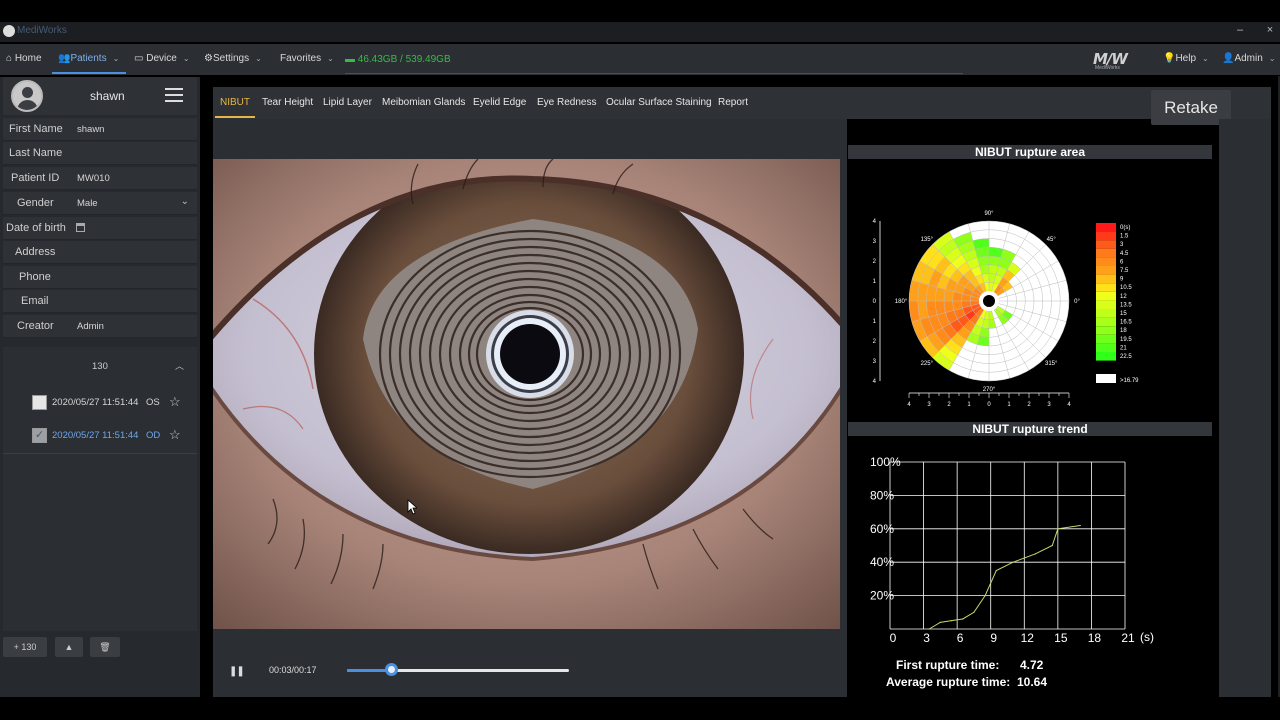  What do you see at coordinates (179, 365) in the screenshot?
I see `chevron-up-icon: ︿` at bounding box center [179, 365].